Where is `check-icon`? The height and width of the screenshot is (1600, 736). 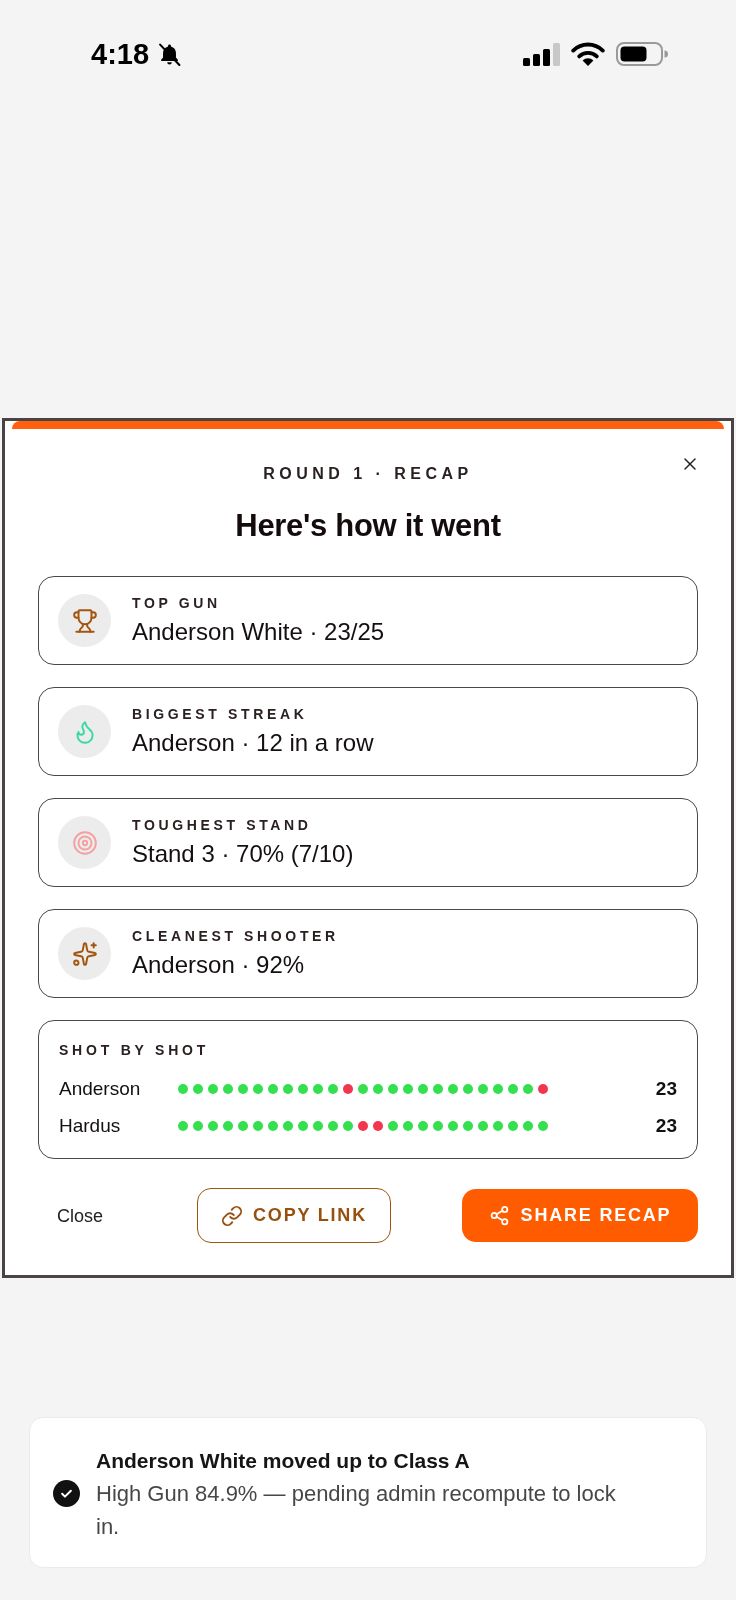 check-icon is located at coordinates (66, 1493).